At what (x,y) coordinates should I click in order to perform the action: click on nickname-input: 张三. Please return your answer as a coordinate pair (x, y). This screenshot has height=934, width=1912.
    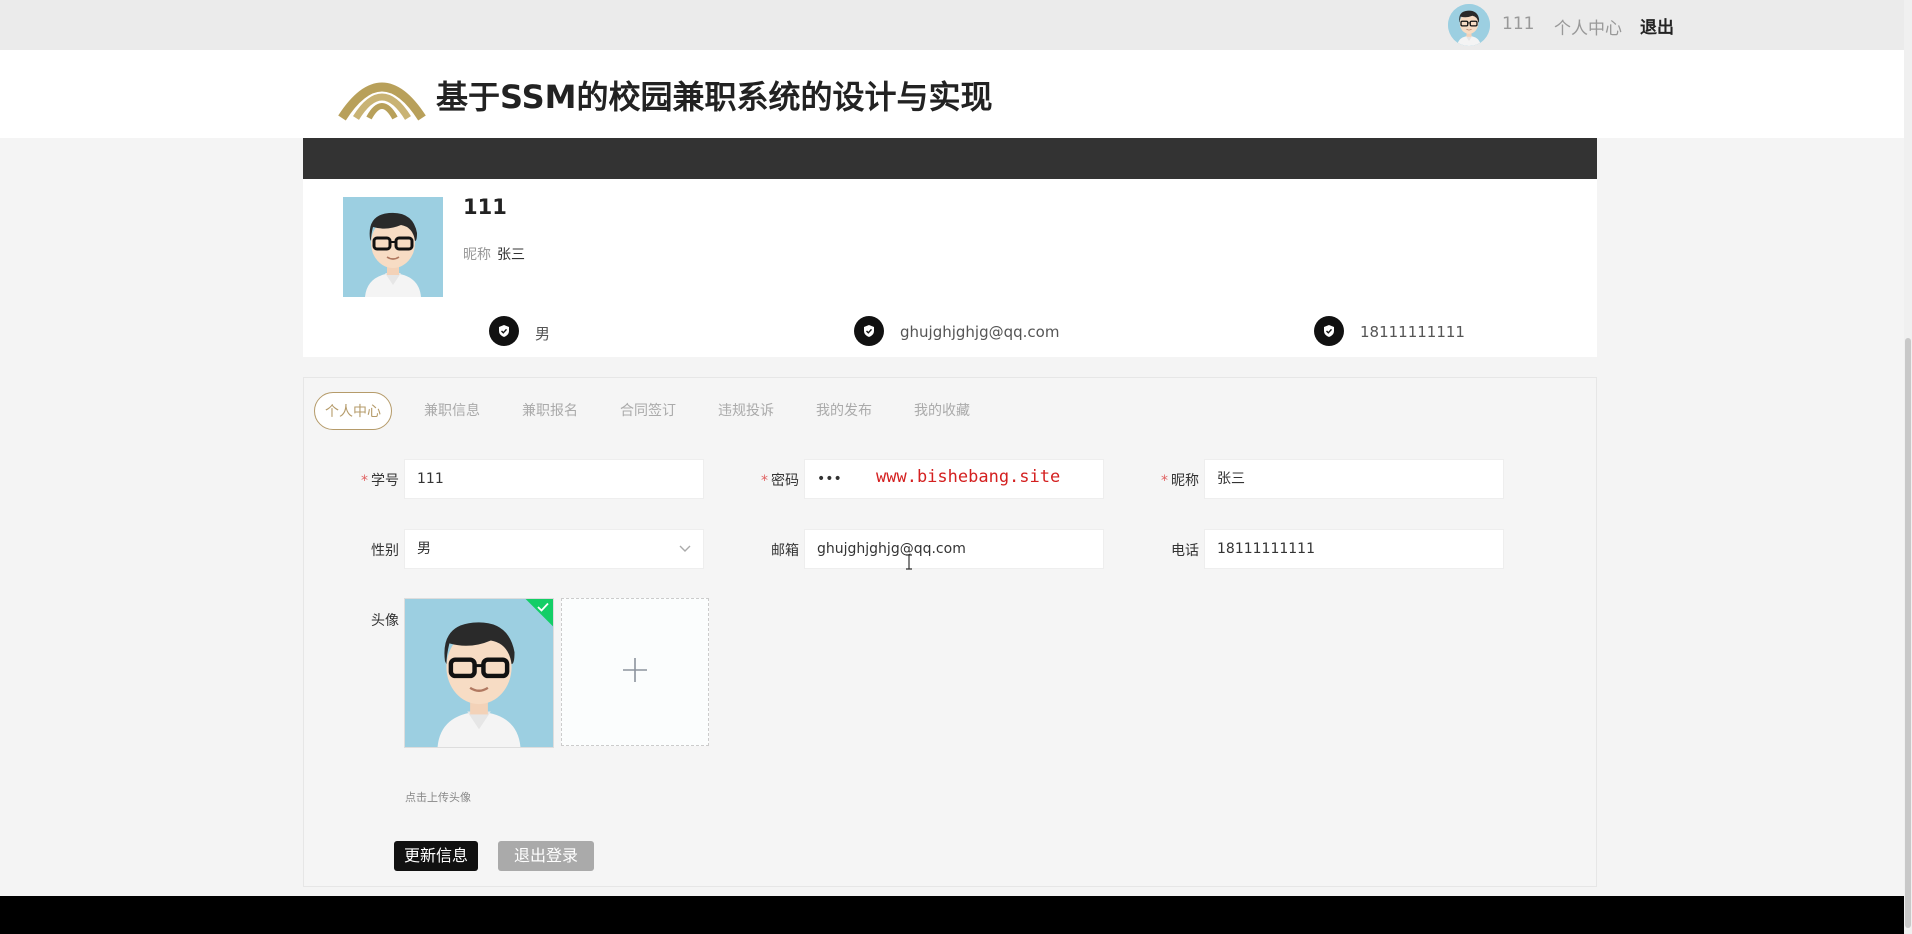
    Looking at the image, I should click on (1354, 479).